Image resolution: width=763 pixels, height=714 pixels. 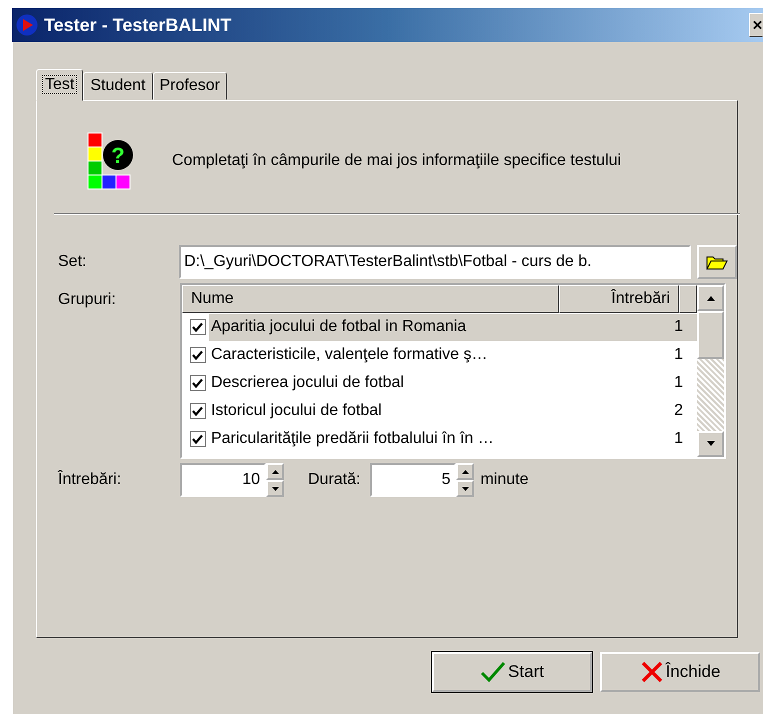 What do you see at coordinates (710, 444) in the screenshot?
I see `scroll-down-icon` at bounding box center [710, 444].